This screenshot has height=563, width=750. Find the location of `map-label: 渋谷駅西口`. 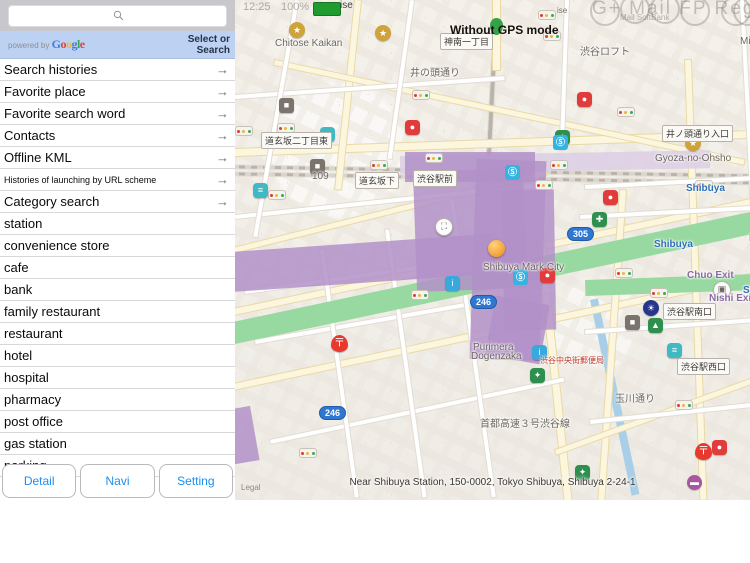

map-label: 渋谷駅西口 is located at coordinates (704, 366).